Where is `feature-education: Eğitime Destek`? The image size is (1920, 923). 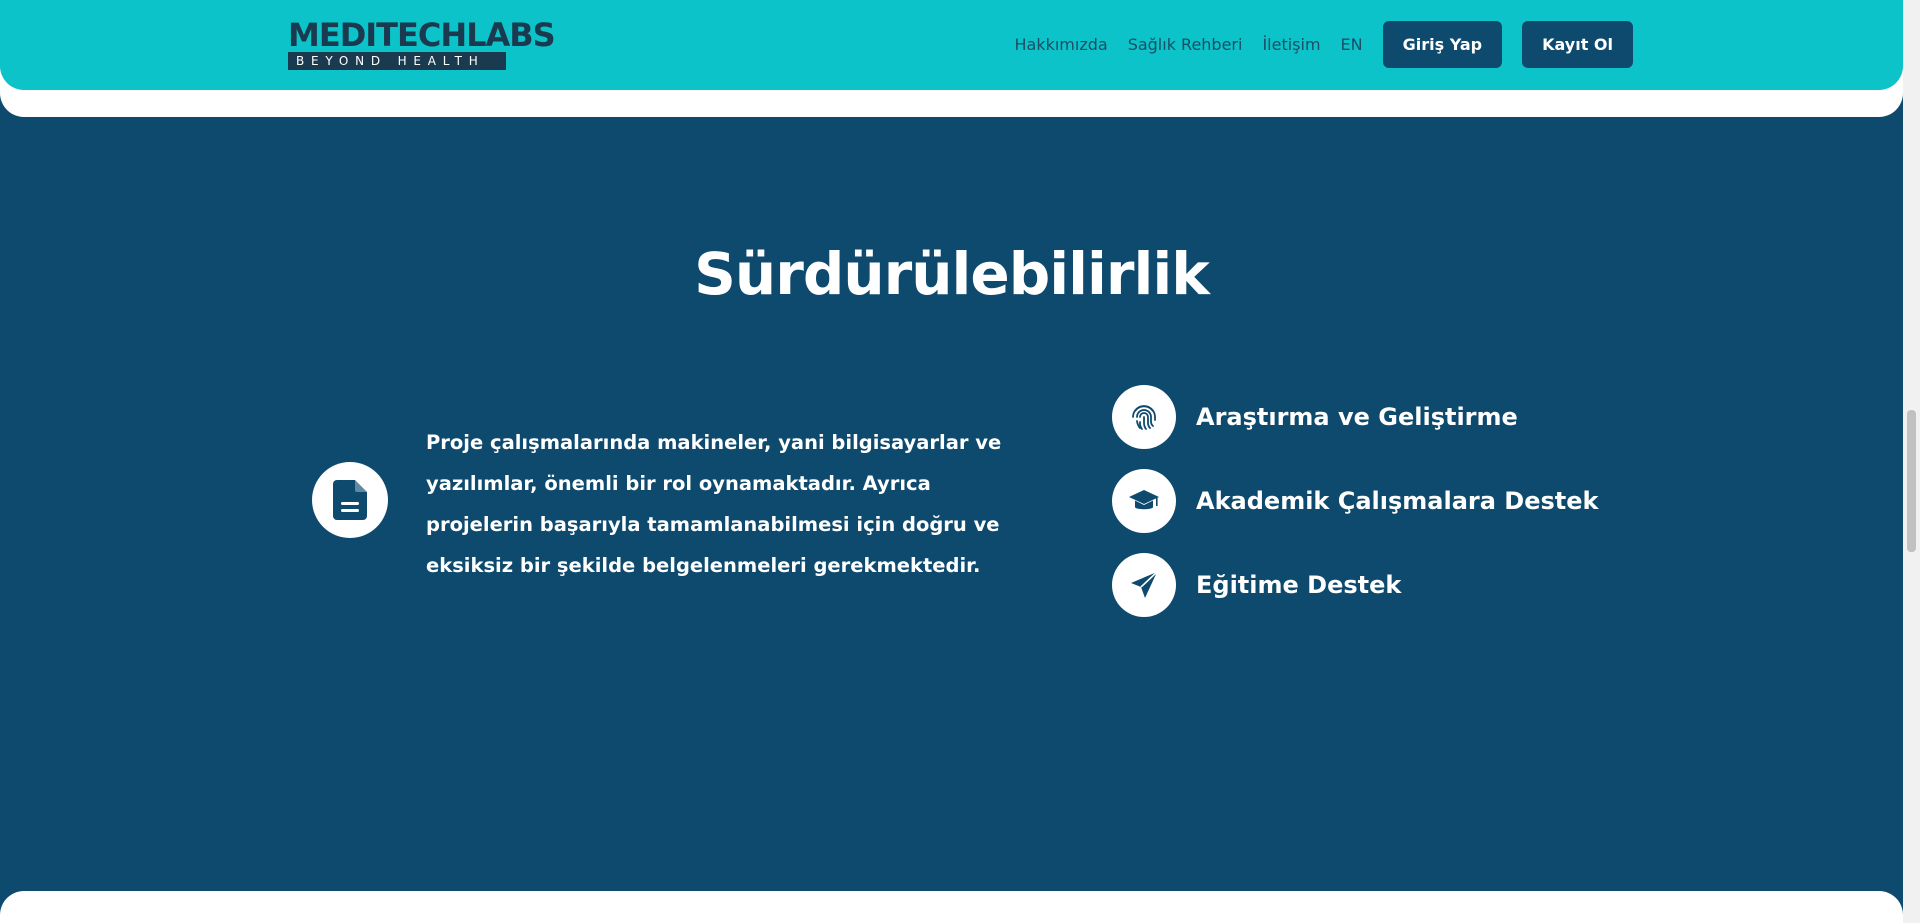 feature-education: Eğitime Destek is located at coordinates (1256, 585).